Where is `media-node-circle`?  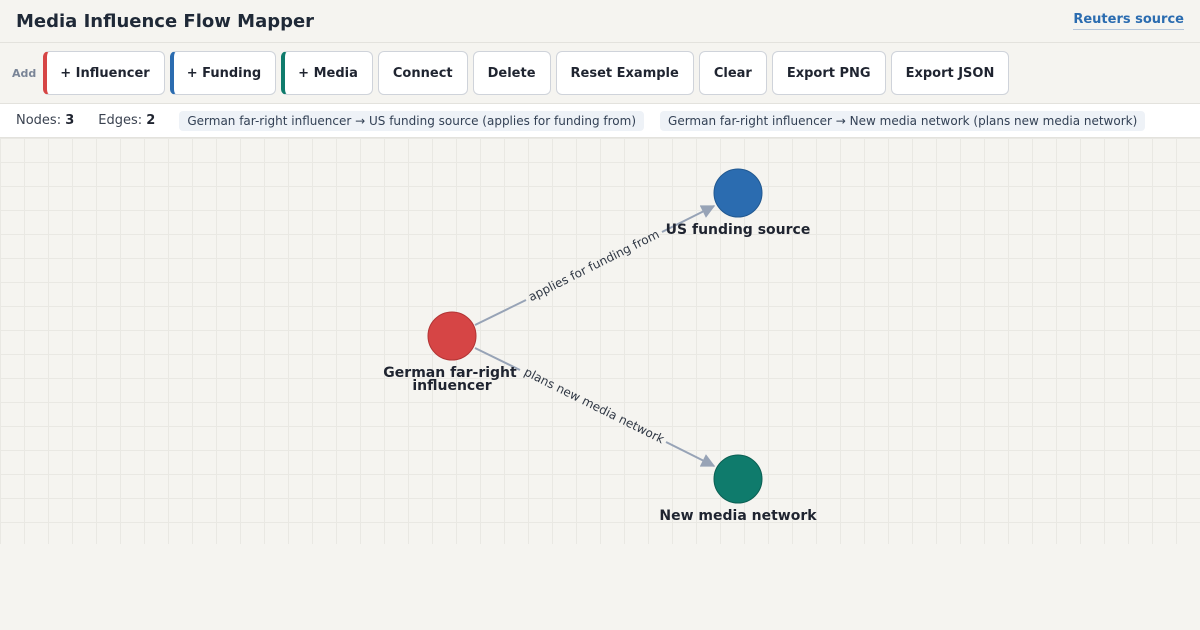
media-node-circle is located at coordinates (738, 479).